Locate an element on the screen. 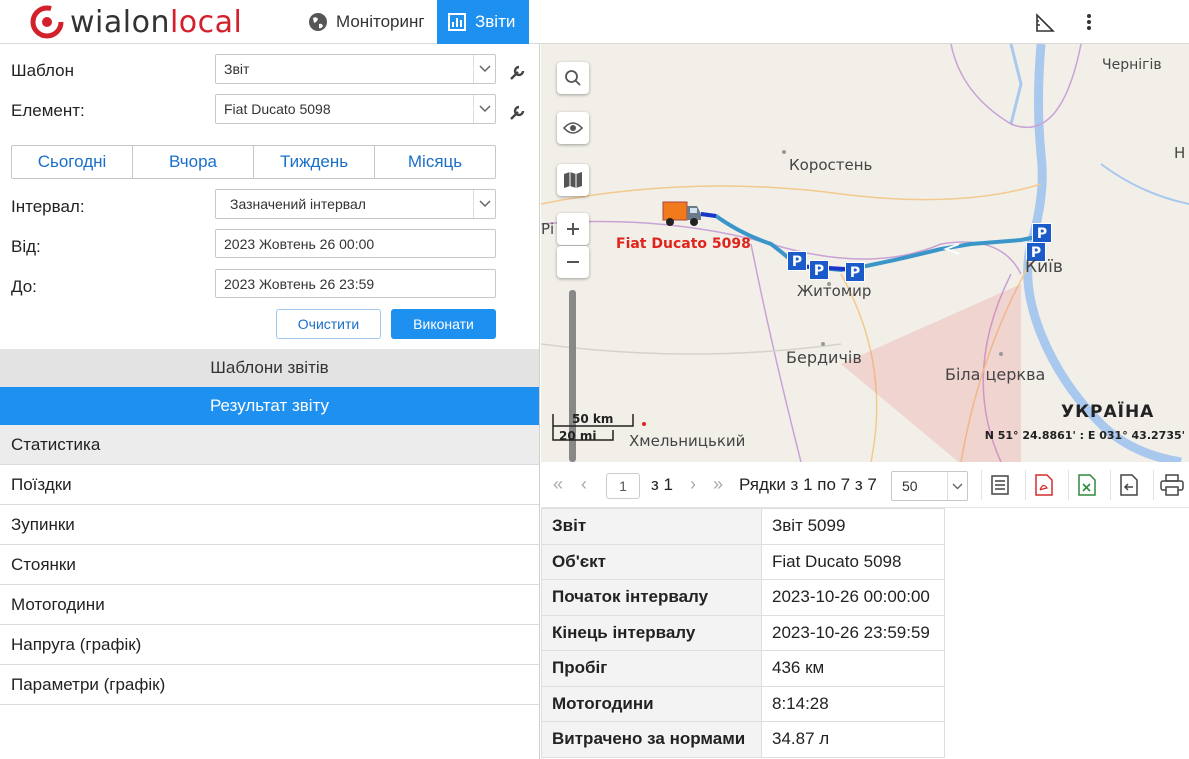 Image resolution: width=1189 pixels, height=759 pixels. element-value: Fiat Ducato 5098 is located at coordinates (277, 109).